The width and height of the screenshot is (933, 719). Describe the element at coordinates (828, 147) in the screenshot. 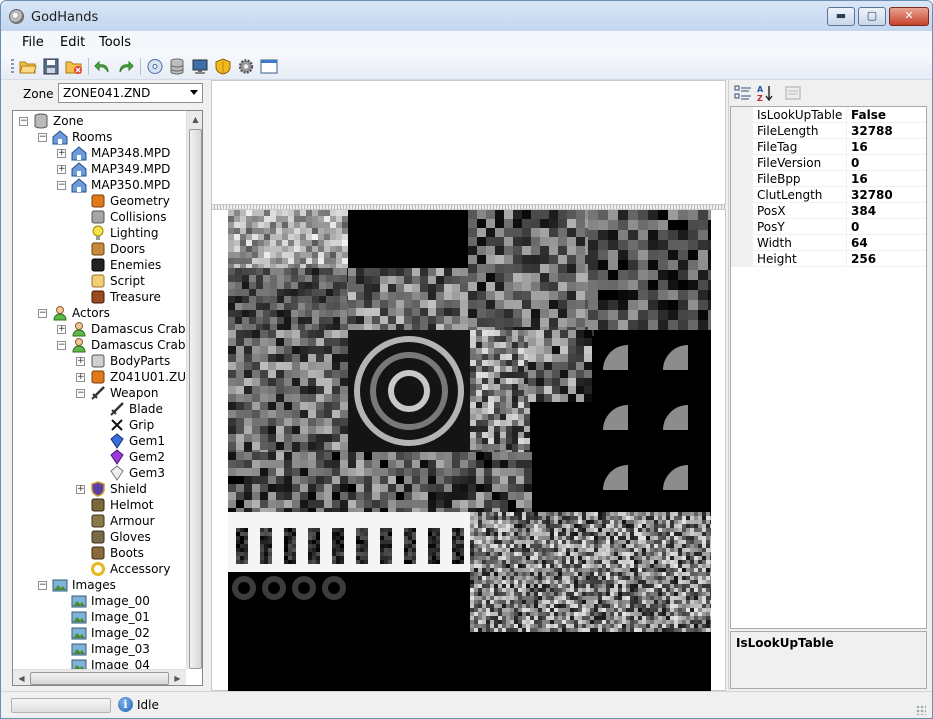

I see `property-row: FileTag 16` at that location.